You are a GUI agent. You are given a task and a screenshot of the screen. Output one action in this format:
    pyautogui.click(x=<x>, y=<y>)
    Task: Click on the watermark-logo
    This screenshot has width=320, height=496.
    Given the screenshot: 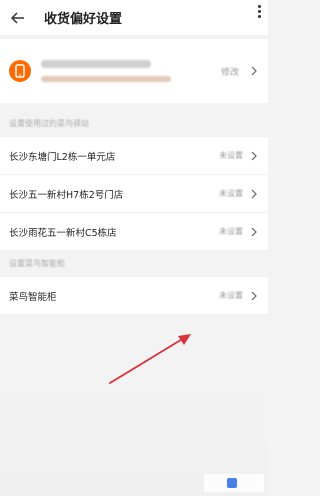 What is the action you would take?
    pyautogui.click(x=234, y=483)
    